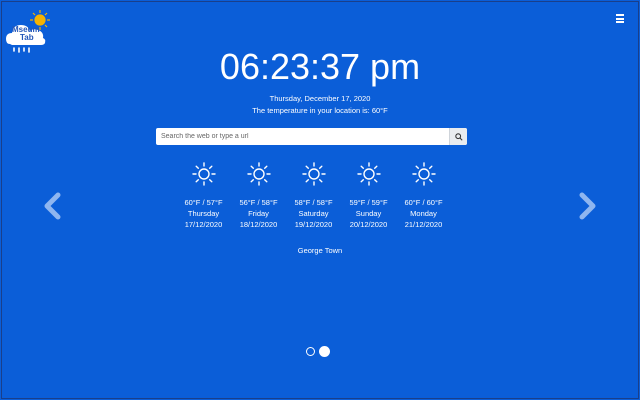  What do you see at coordinates (423, 202) in the screenshot?
I see `forecast-temps: 60°F / 60°F` at bounding box center [423, 202].